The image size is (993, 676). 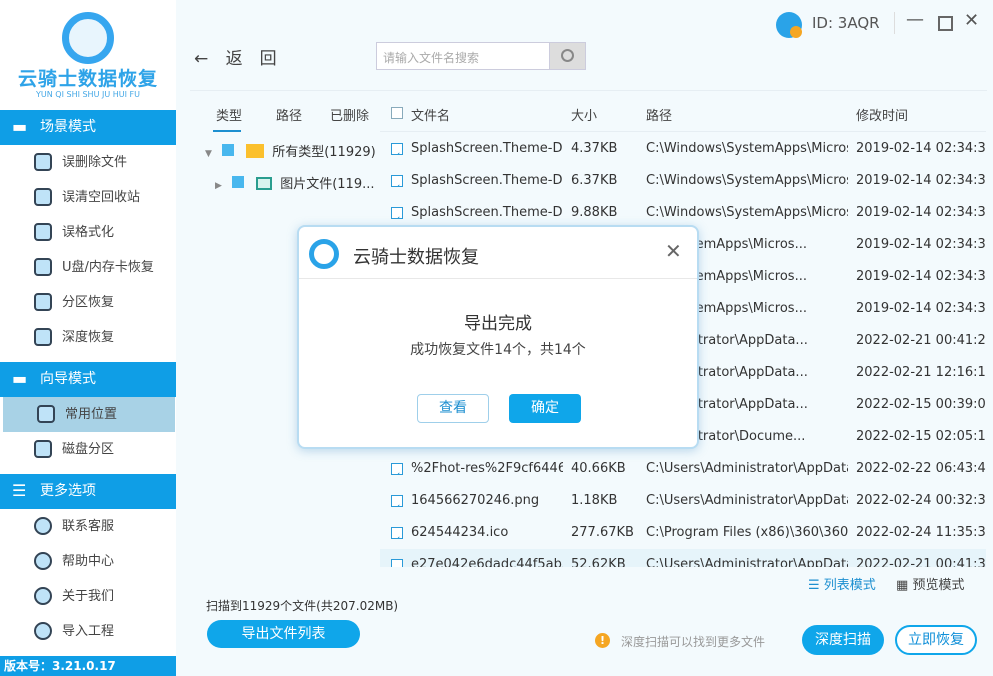 I want to click on tab-underline, so click(x=227, y=131).